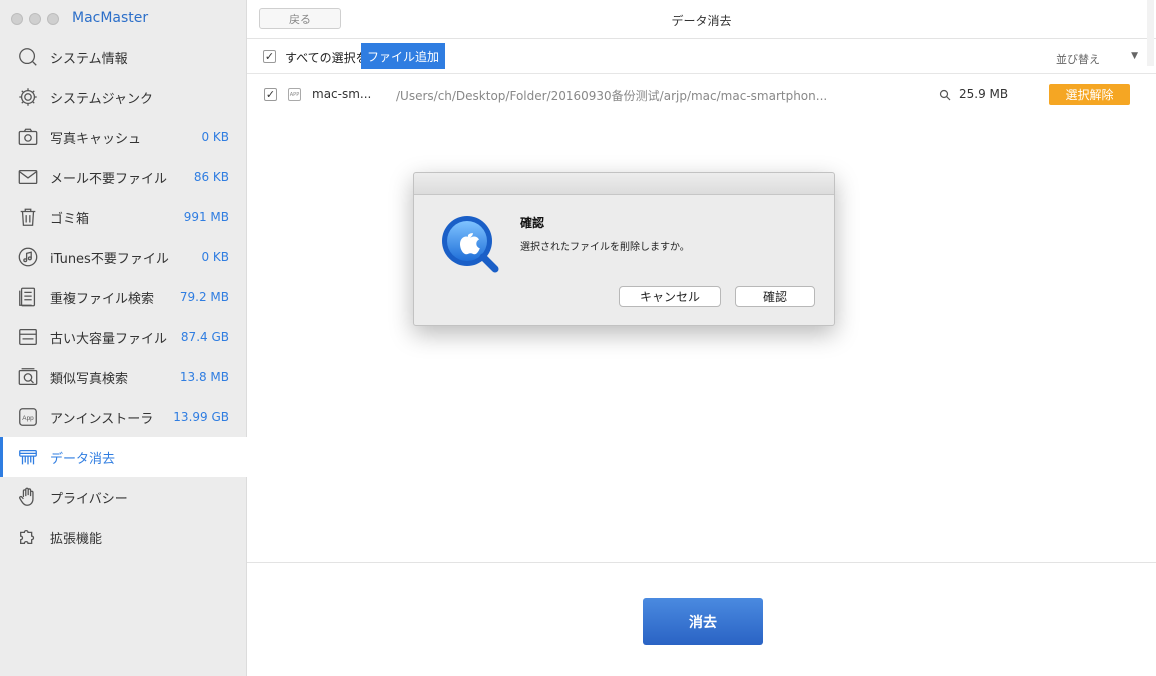 Image resolution: width=1156 pixels, height=676 pixels. I want to click on shredder-icon, so click(28, 457).